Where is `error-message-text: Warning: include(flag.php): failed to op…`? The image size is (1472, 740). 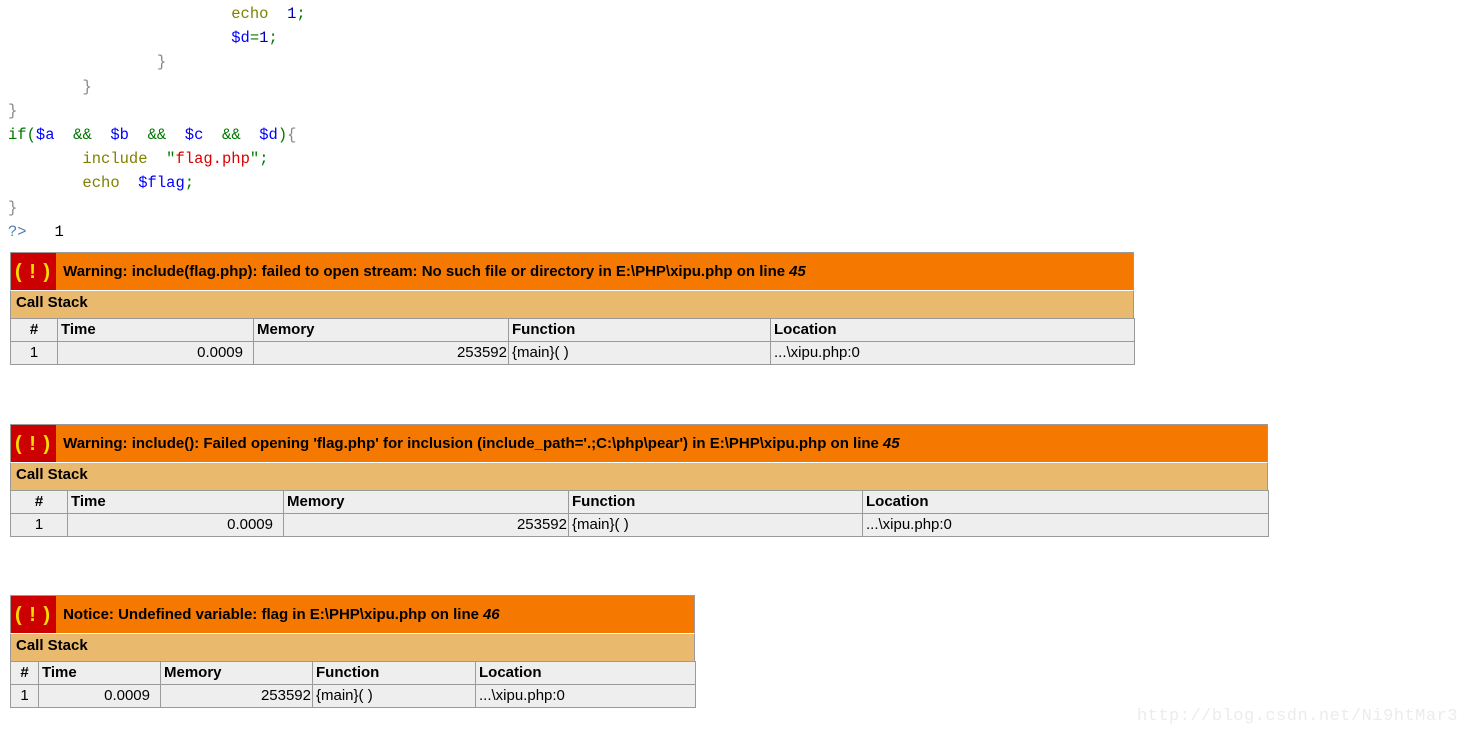 error-message-text: Warning: include(flag.php): failed to op… is located at coordinates (424, 271).